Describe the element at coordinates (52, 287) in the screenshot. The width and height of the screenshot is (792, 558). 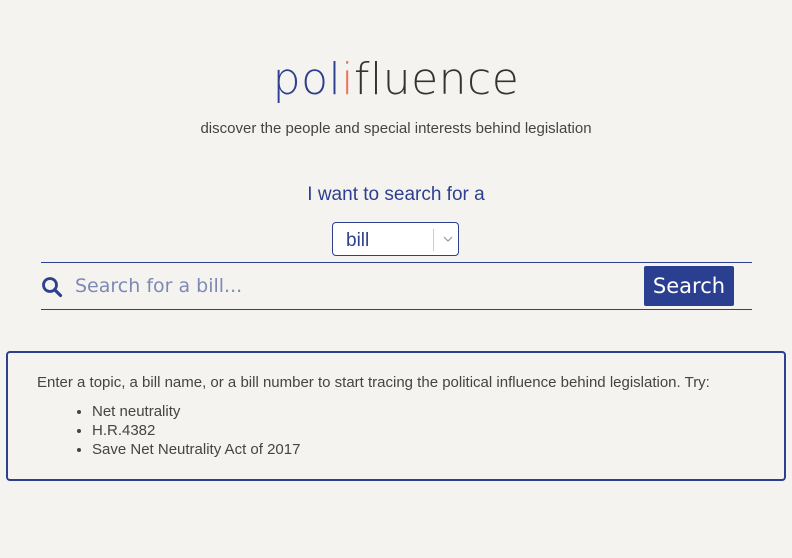
I see `search-icon` at that location.